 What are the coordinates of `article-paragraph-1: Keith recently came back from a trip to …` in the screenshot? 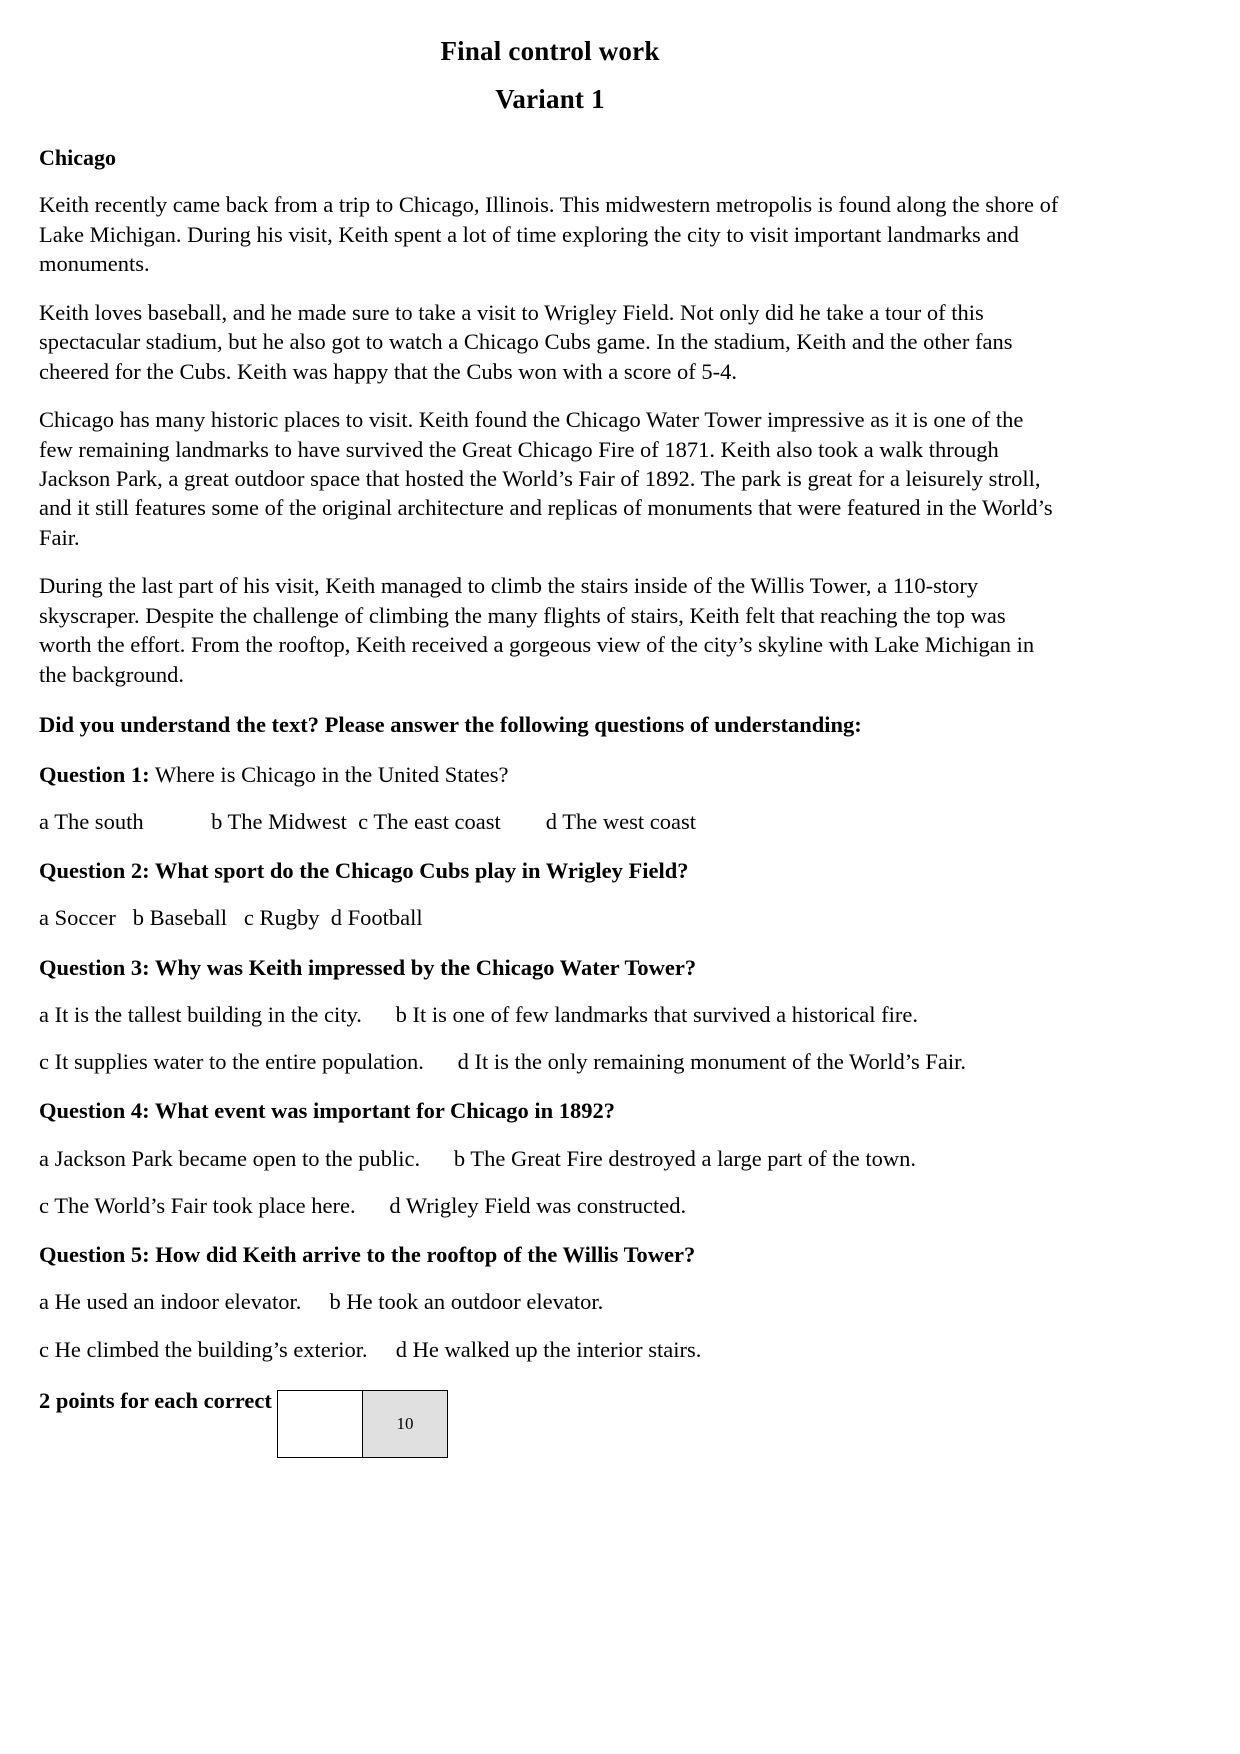 It's located at (549, 234).